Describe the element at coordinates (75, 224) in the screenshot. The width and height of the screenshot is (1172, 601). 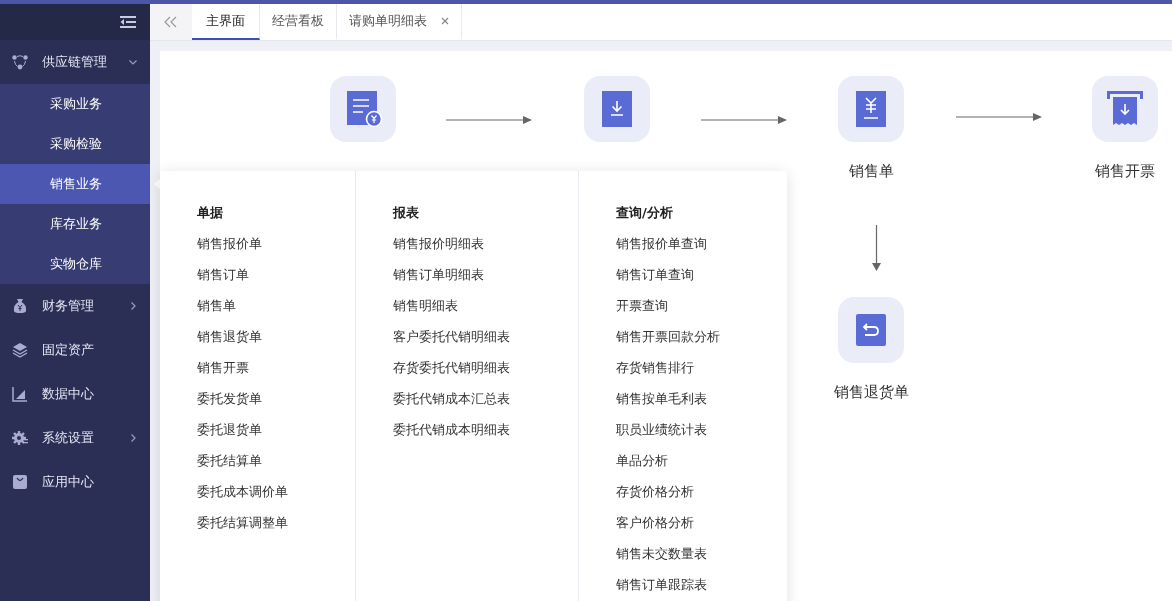
I see `submenu-item: 库存业务` at that location.